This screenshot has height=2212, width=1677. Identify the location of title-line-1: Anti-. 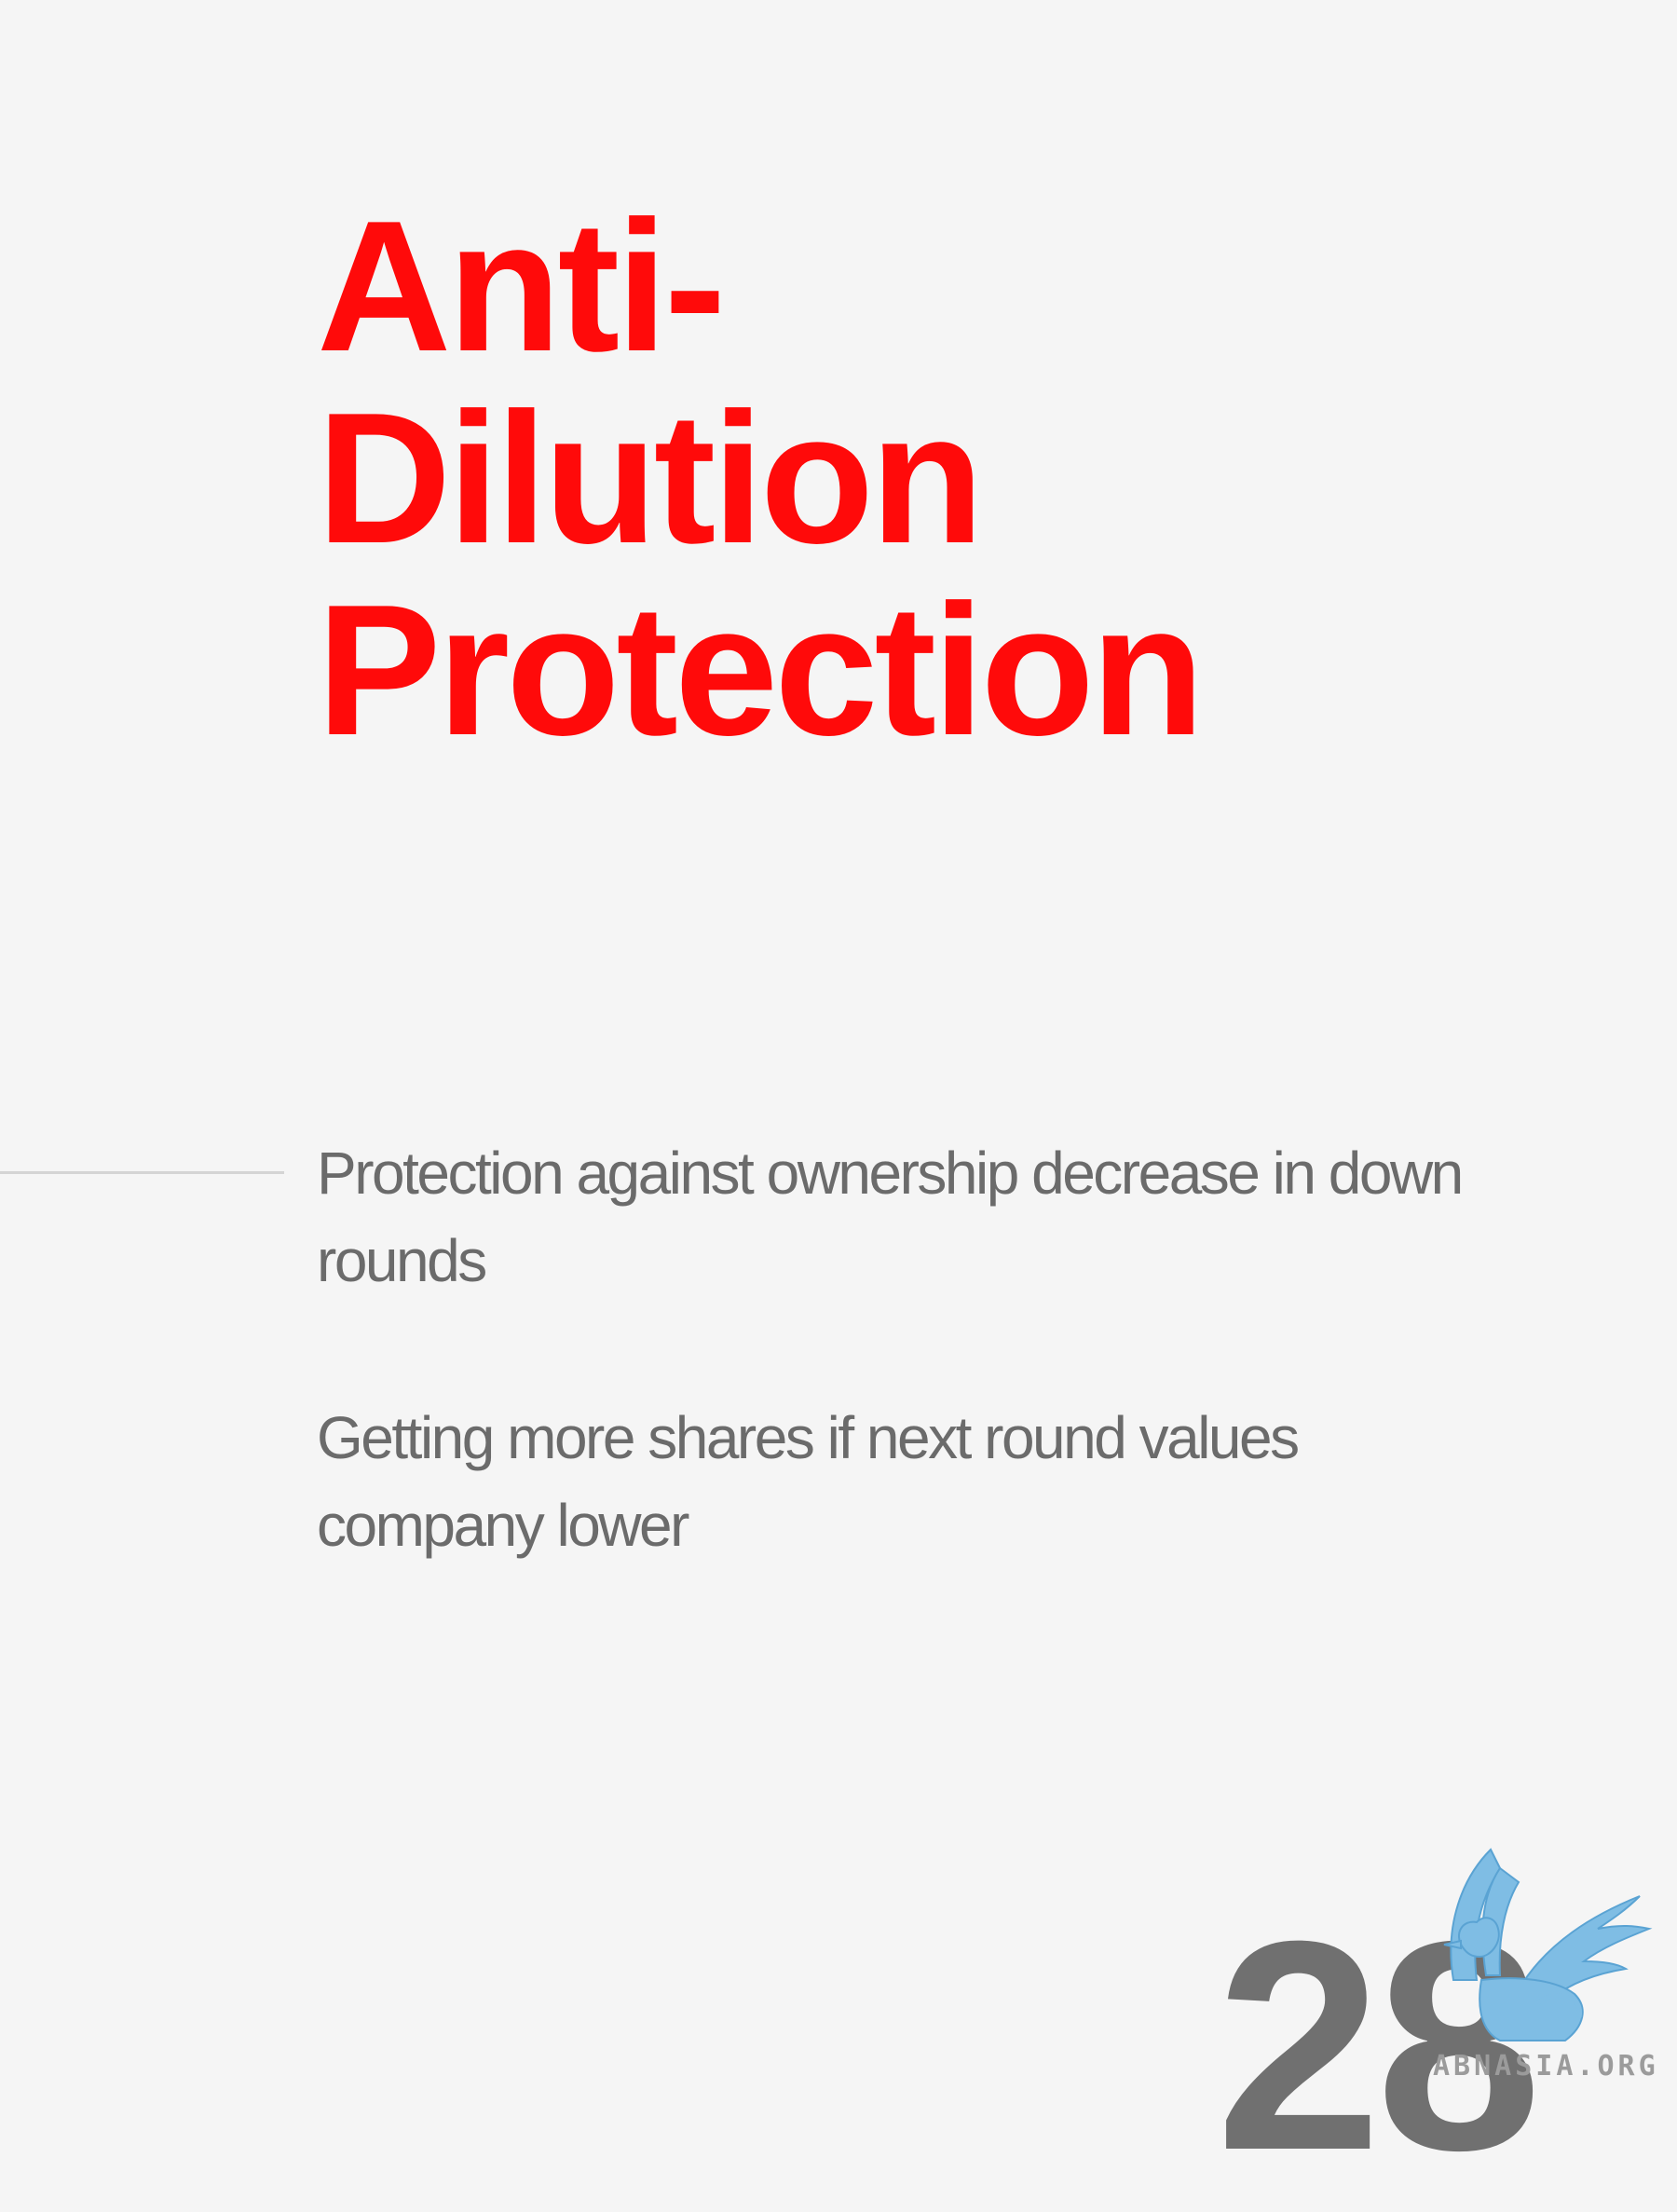
(521, 286).